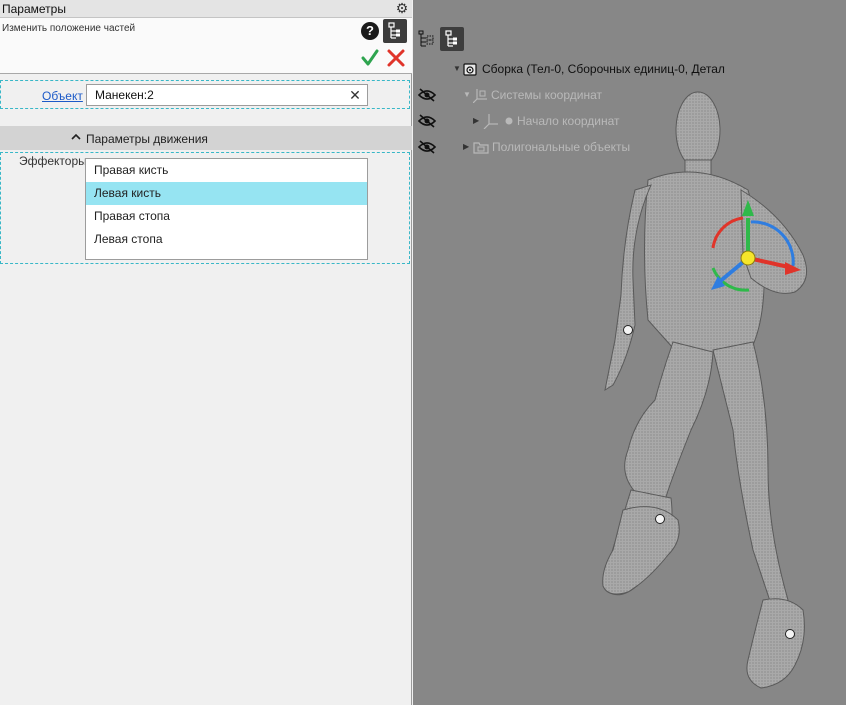 The width and height of the screenshot is (846, 705). What do you see at coordinates (76, 136) in the screenshot?
I see `chevron-up-icon` at bounding box center [76, 136].